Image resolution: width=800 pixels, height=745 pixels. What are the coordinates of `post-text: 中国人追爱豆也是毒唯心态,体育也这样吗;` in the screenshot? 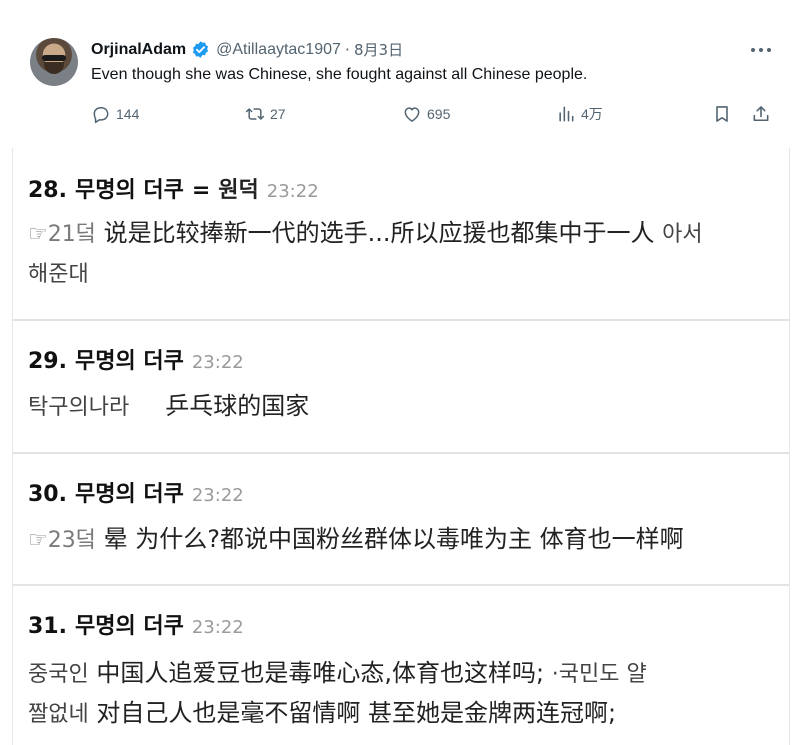 It's located at (320, 673).